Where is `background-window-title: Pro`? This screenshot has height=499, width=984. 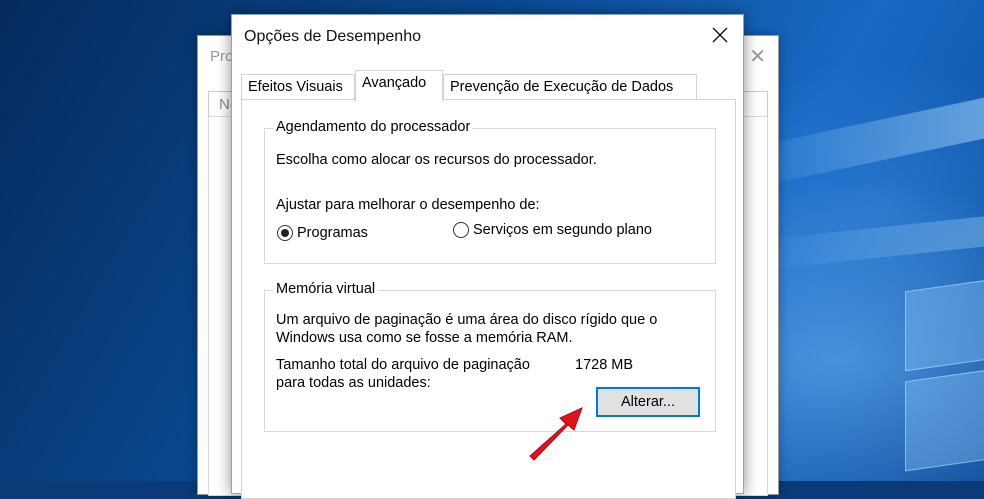 background-window-title: Pro is located at coordinates (222, 56).